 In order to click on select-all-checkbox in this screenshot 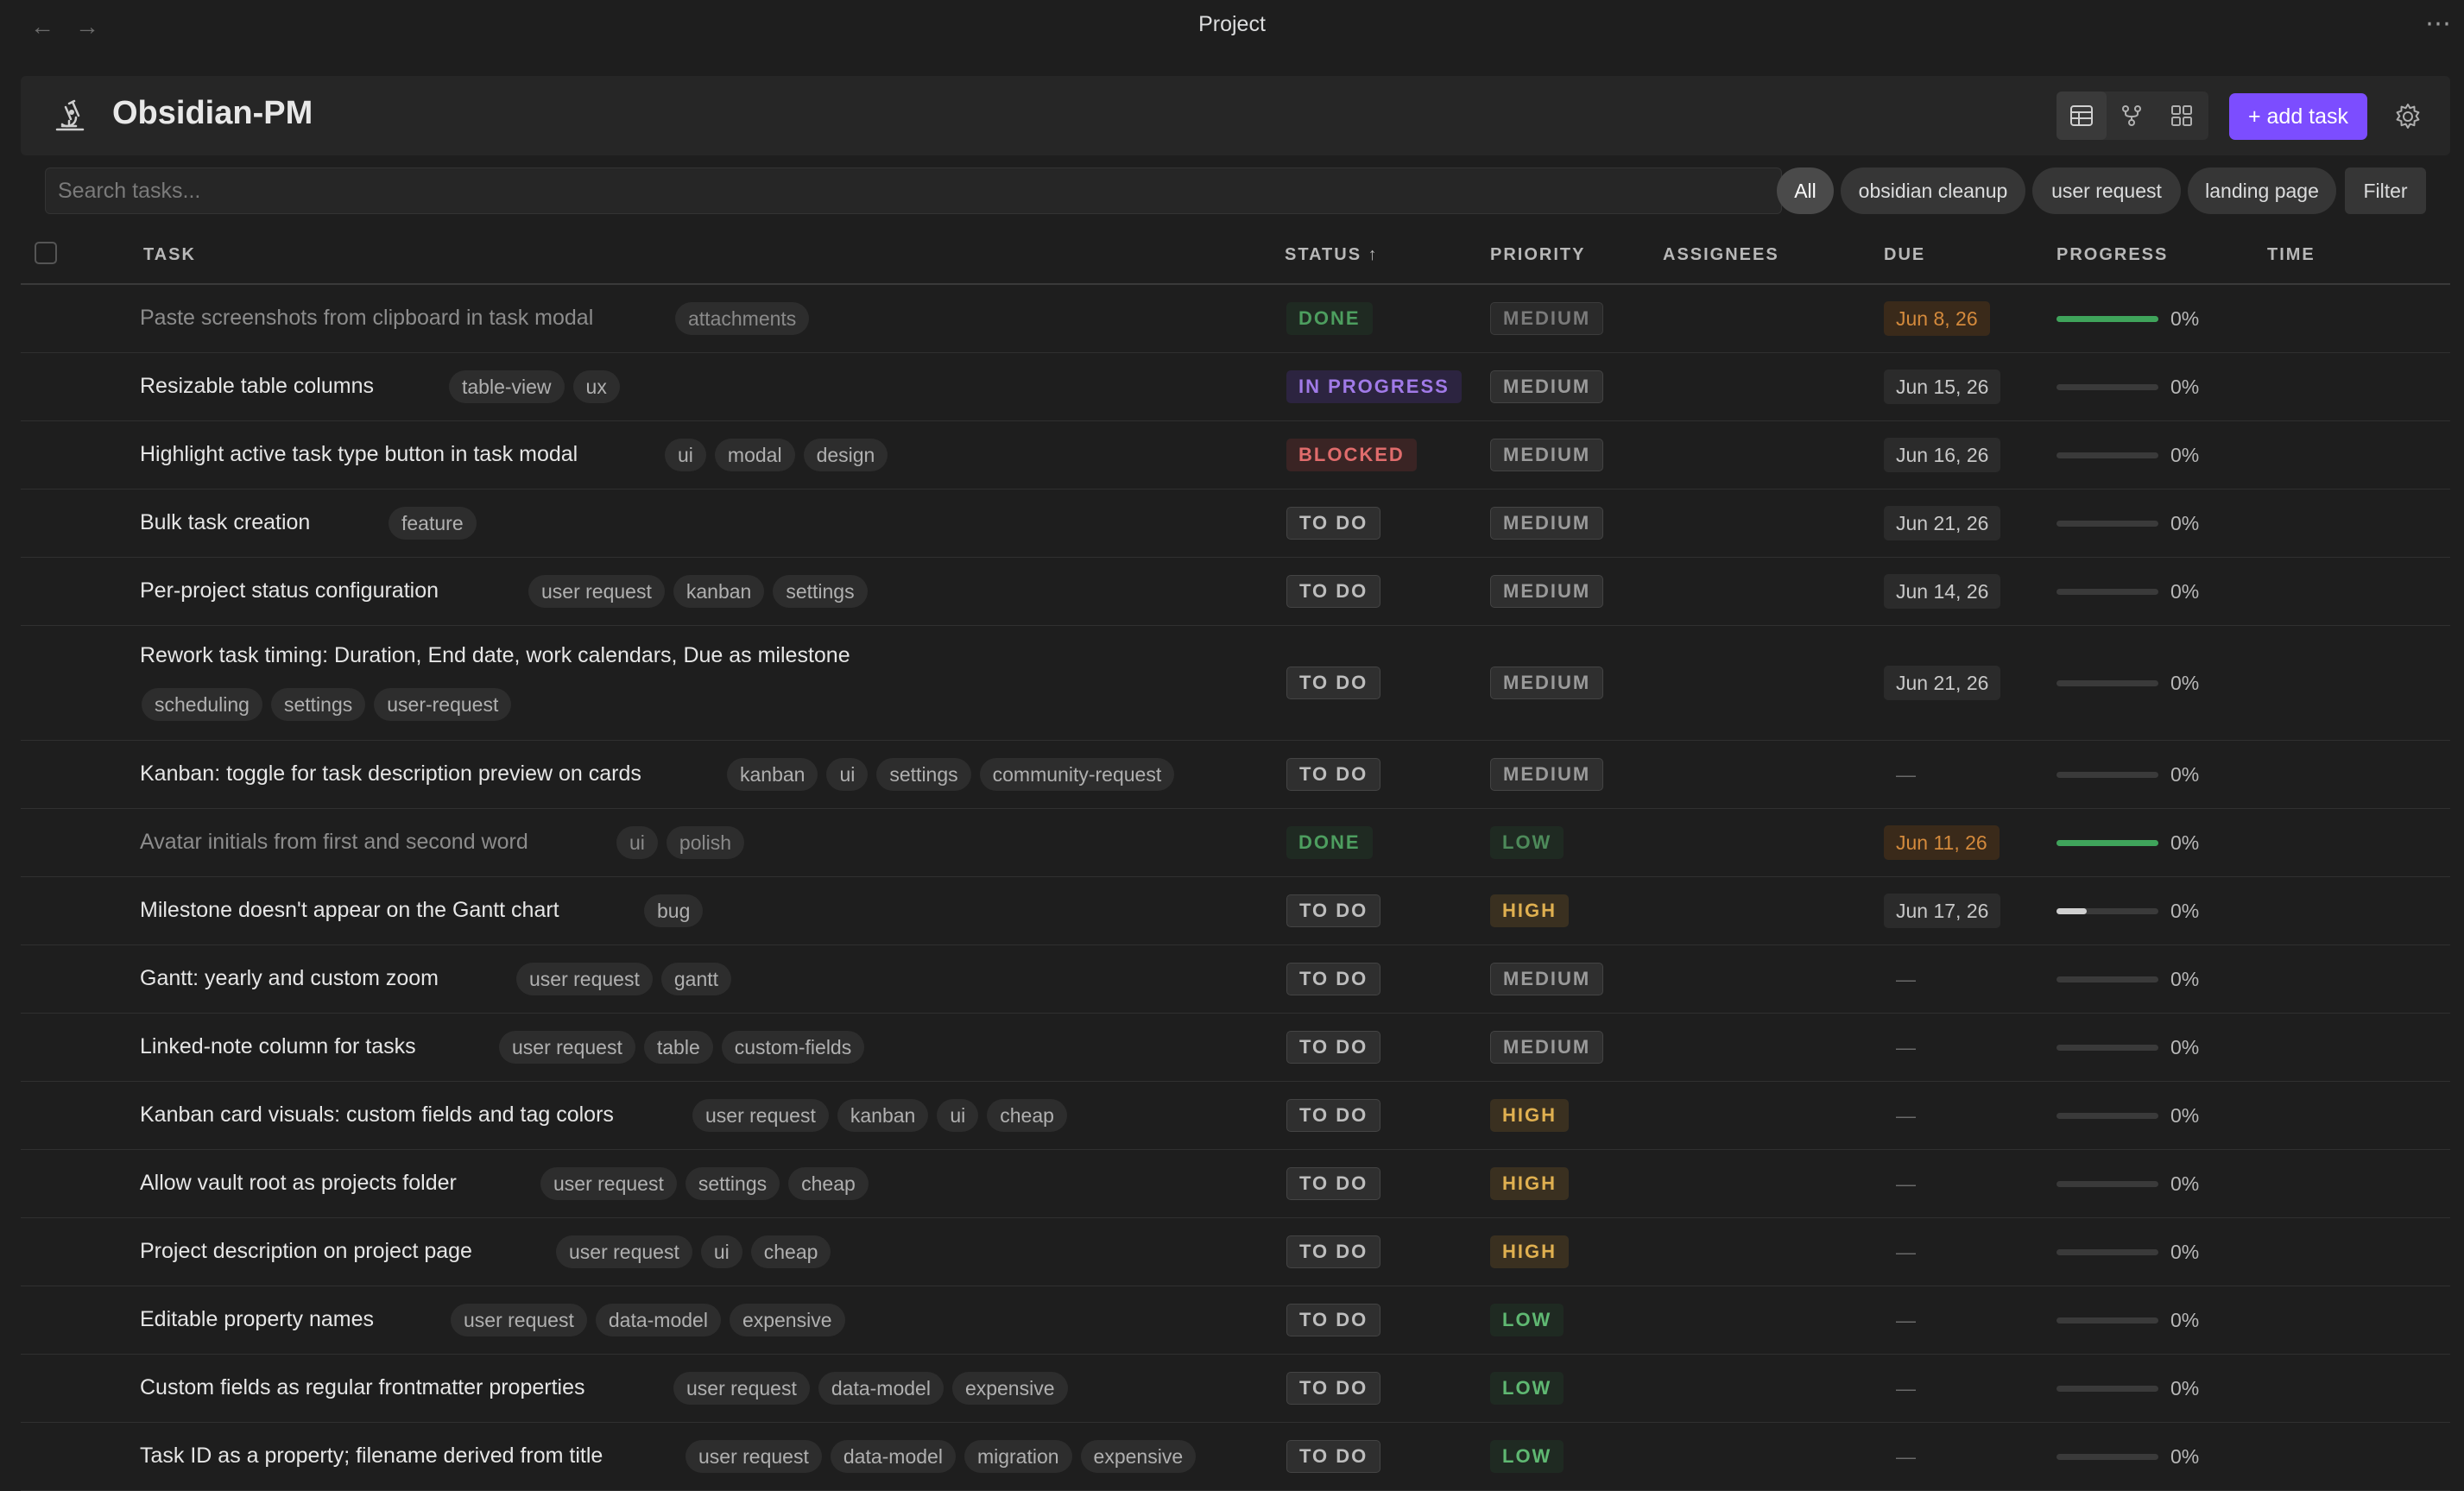, I will do `click(46, 253)`.